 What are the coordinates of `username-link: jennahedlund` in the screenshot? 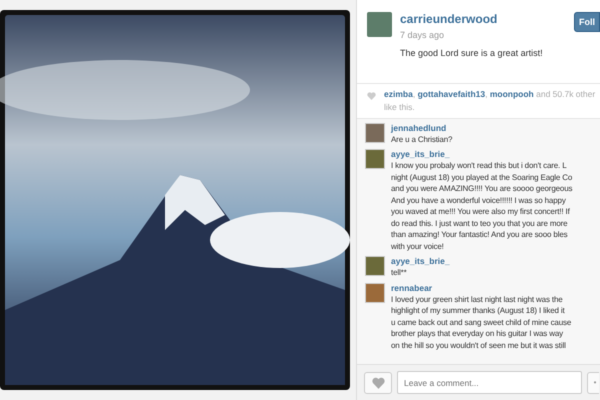 It's located at (421, 128).